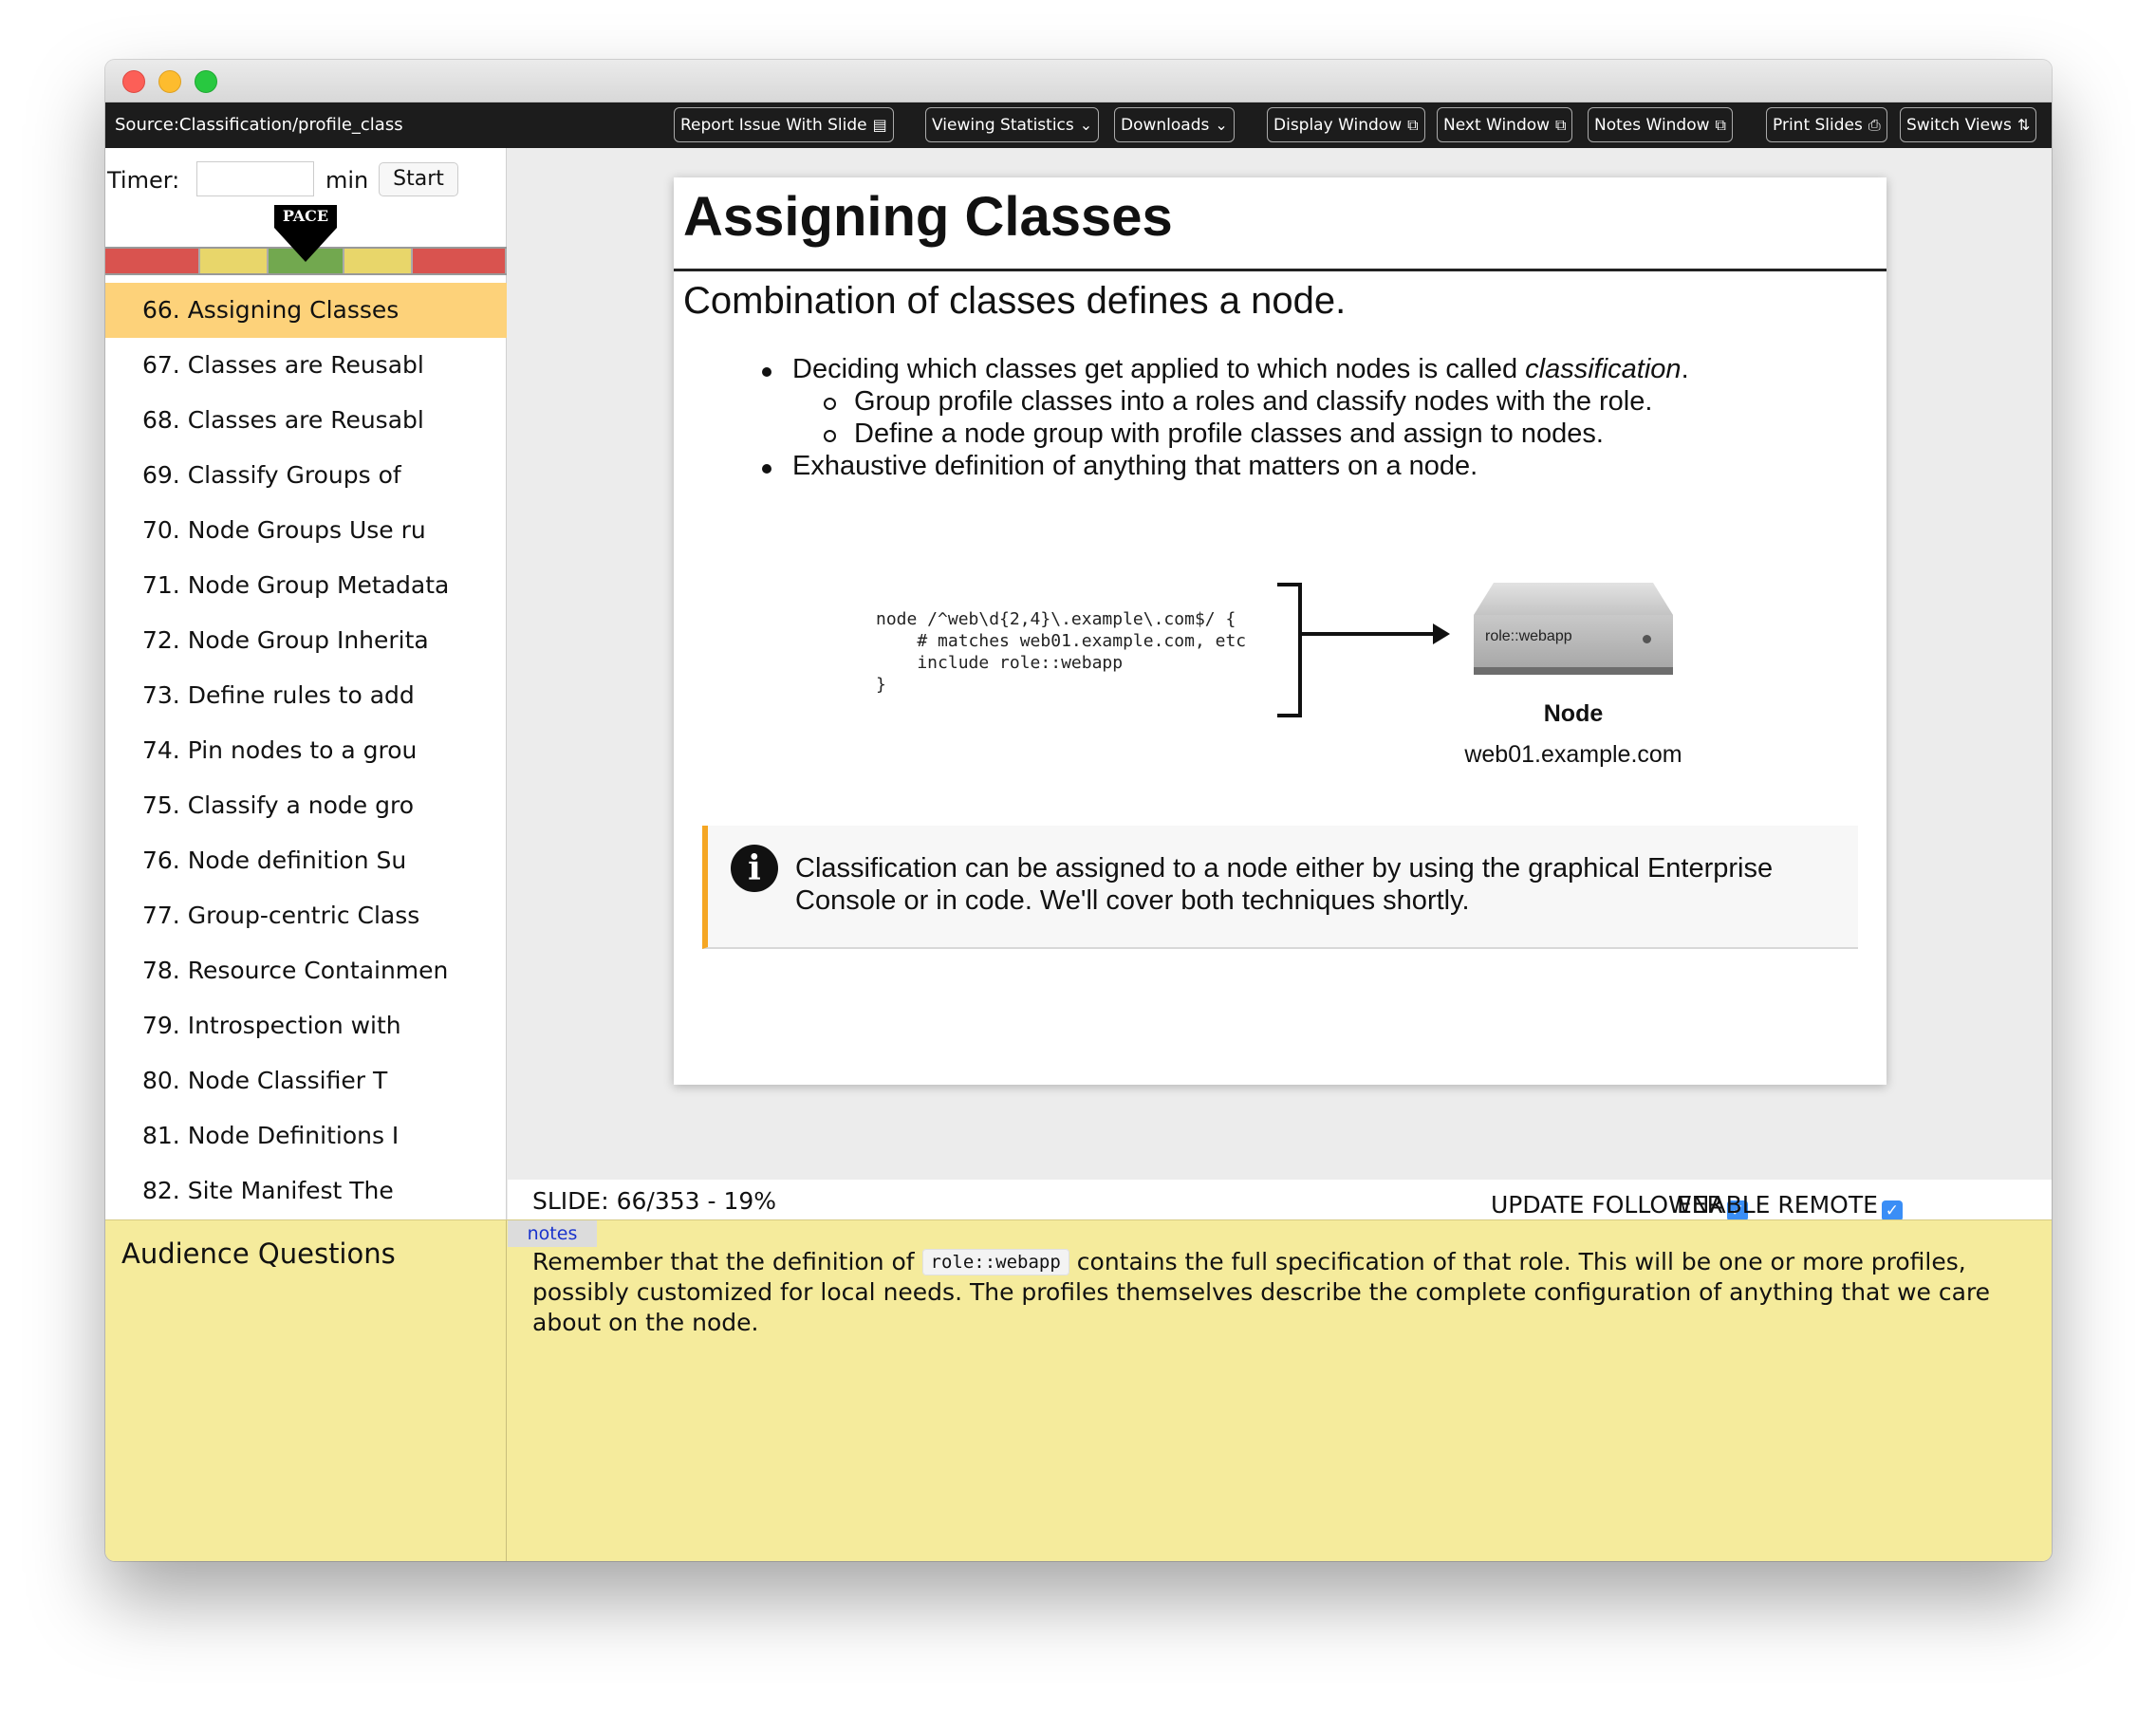  What do you see at coordinates (1573, 714) in the screenshot?
I see `node-title: Node` at bounding box center [1573, 714].